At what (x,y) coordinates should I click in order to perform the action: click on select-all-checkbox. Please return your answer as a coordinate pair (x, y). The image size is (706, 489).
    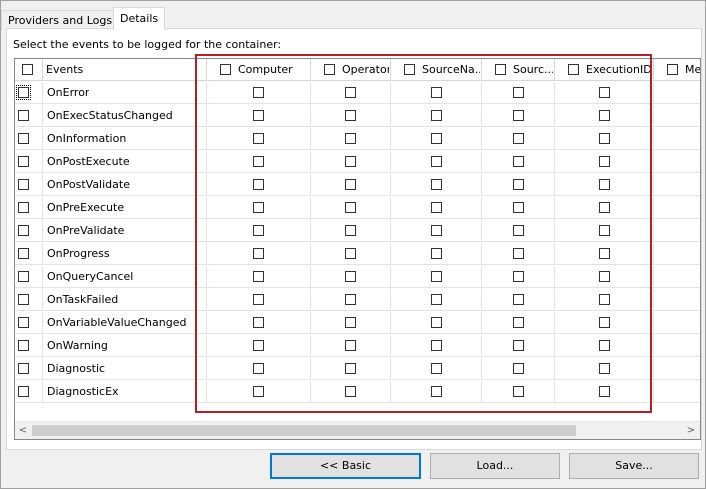
    Looking at the image, I should click on (27, 69).